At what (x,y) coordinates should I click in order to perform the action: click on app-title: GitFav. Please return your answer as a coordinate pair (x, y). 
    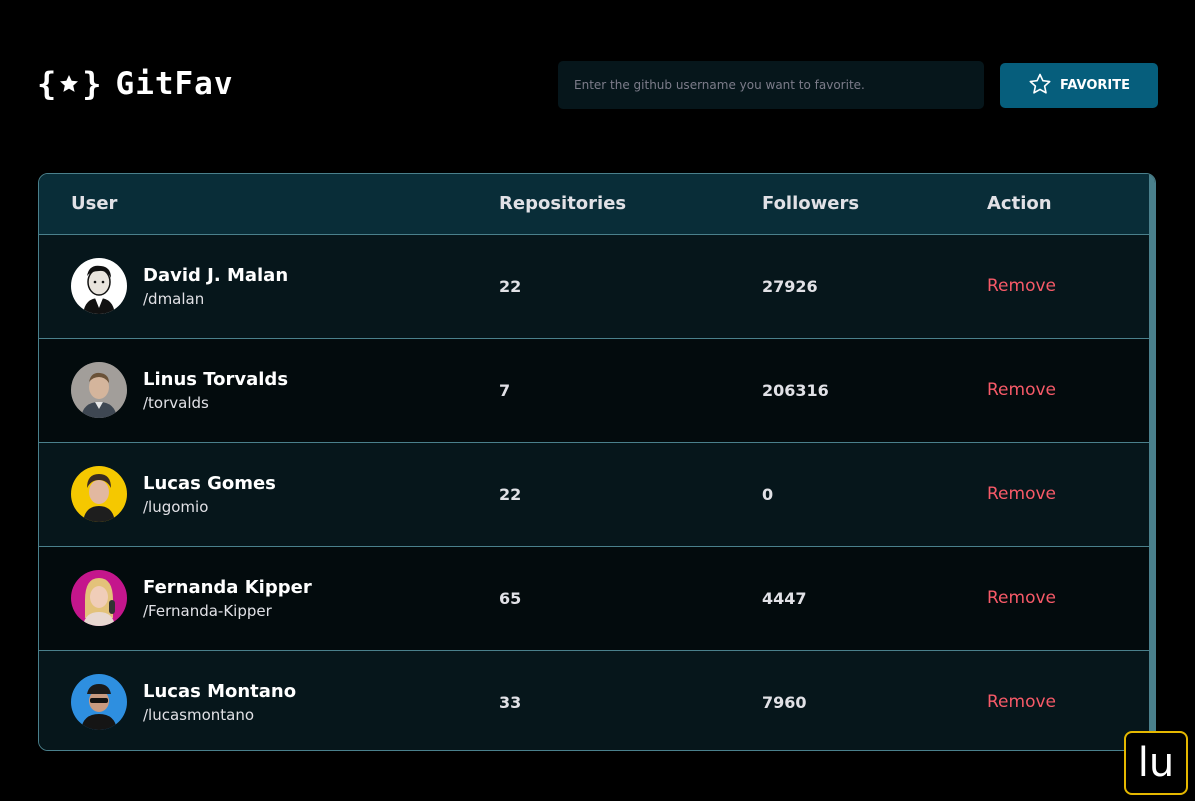
    Looking at the image, I should click on (174, 84).